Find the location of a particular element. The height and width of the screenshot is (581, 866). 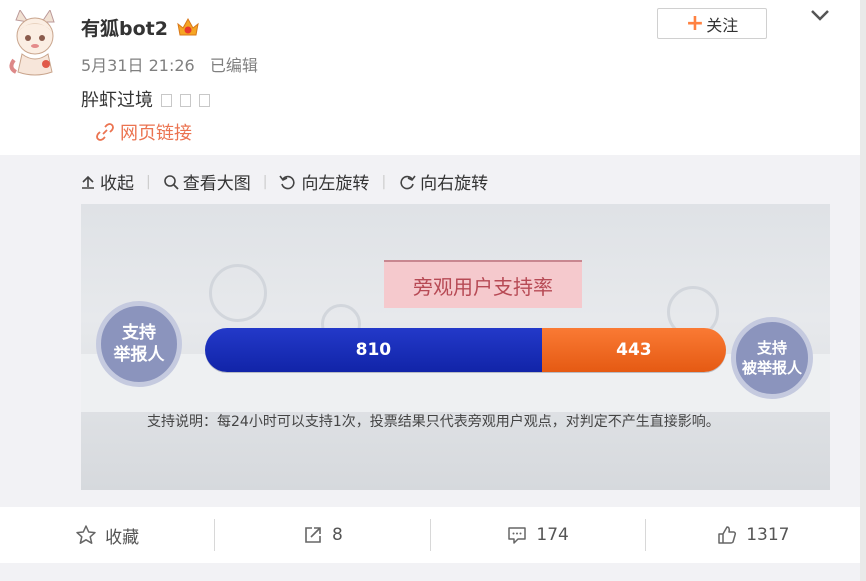

rotate-right-label: 向右旋转 is located at coordinates (454, 184).